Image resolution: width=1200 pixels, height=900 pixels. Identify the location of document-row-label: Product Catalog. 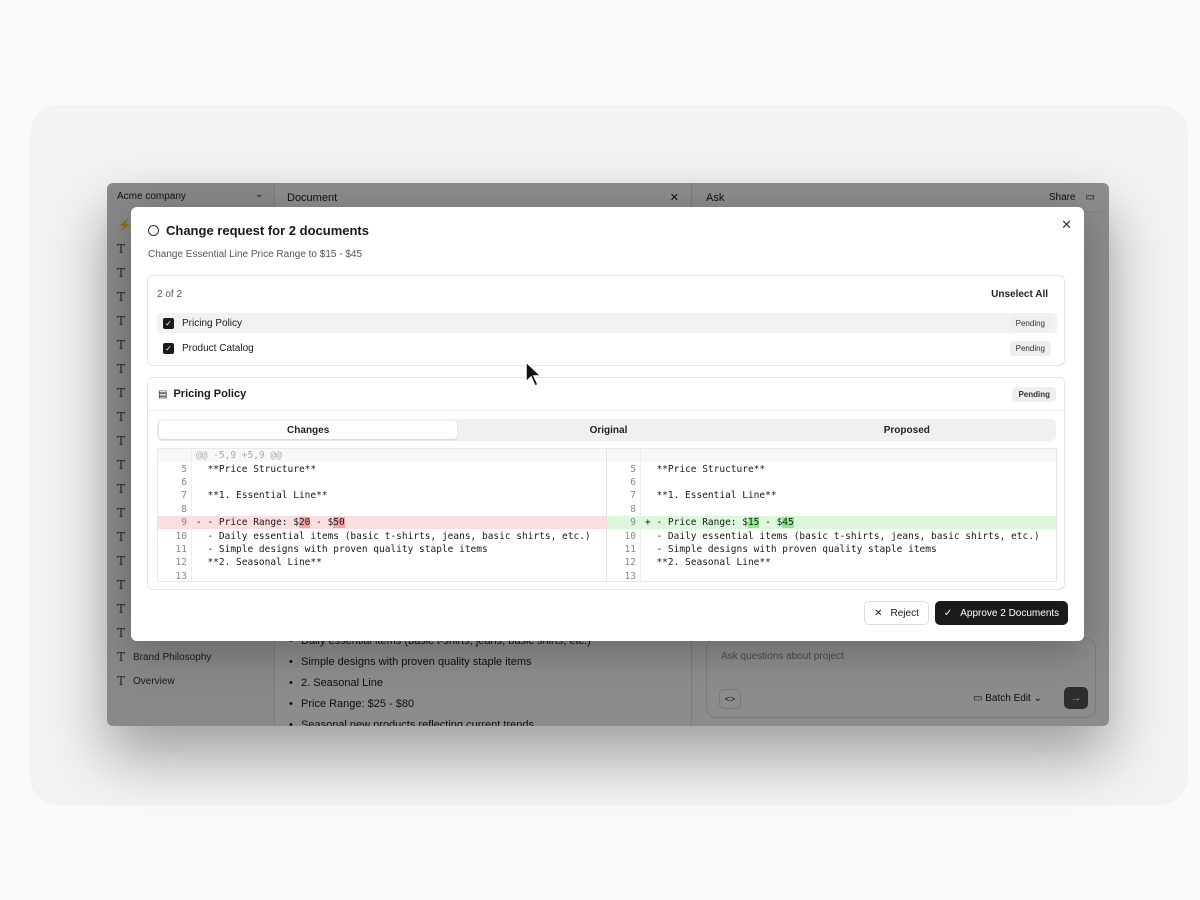
(218, 348).